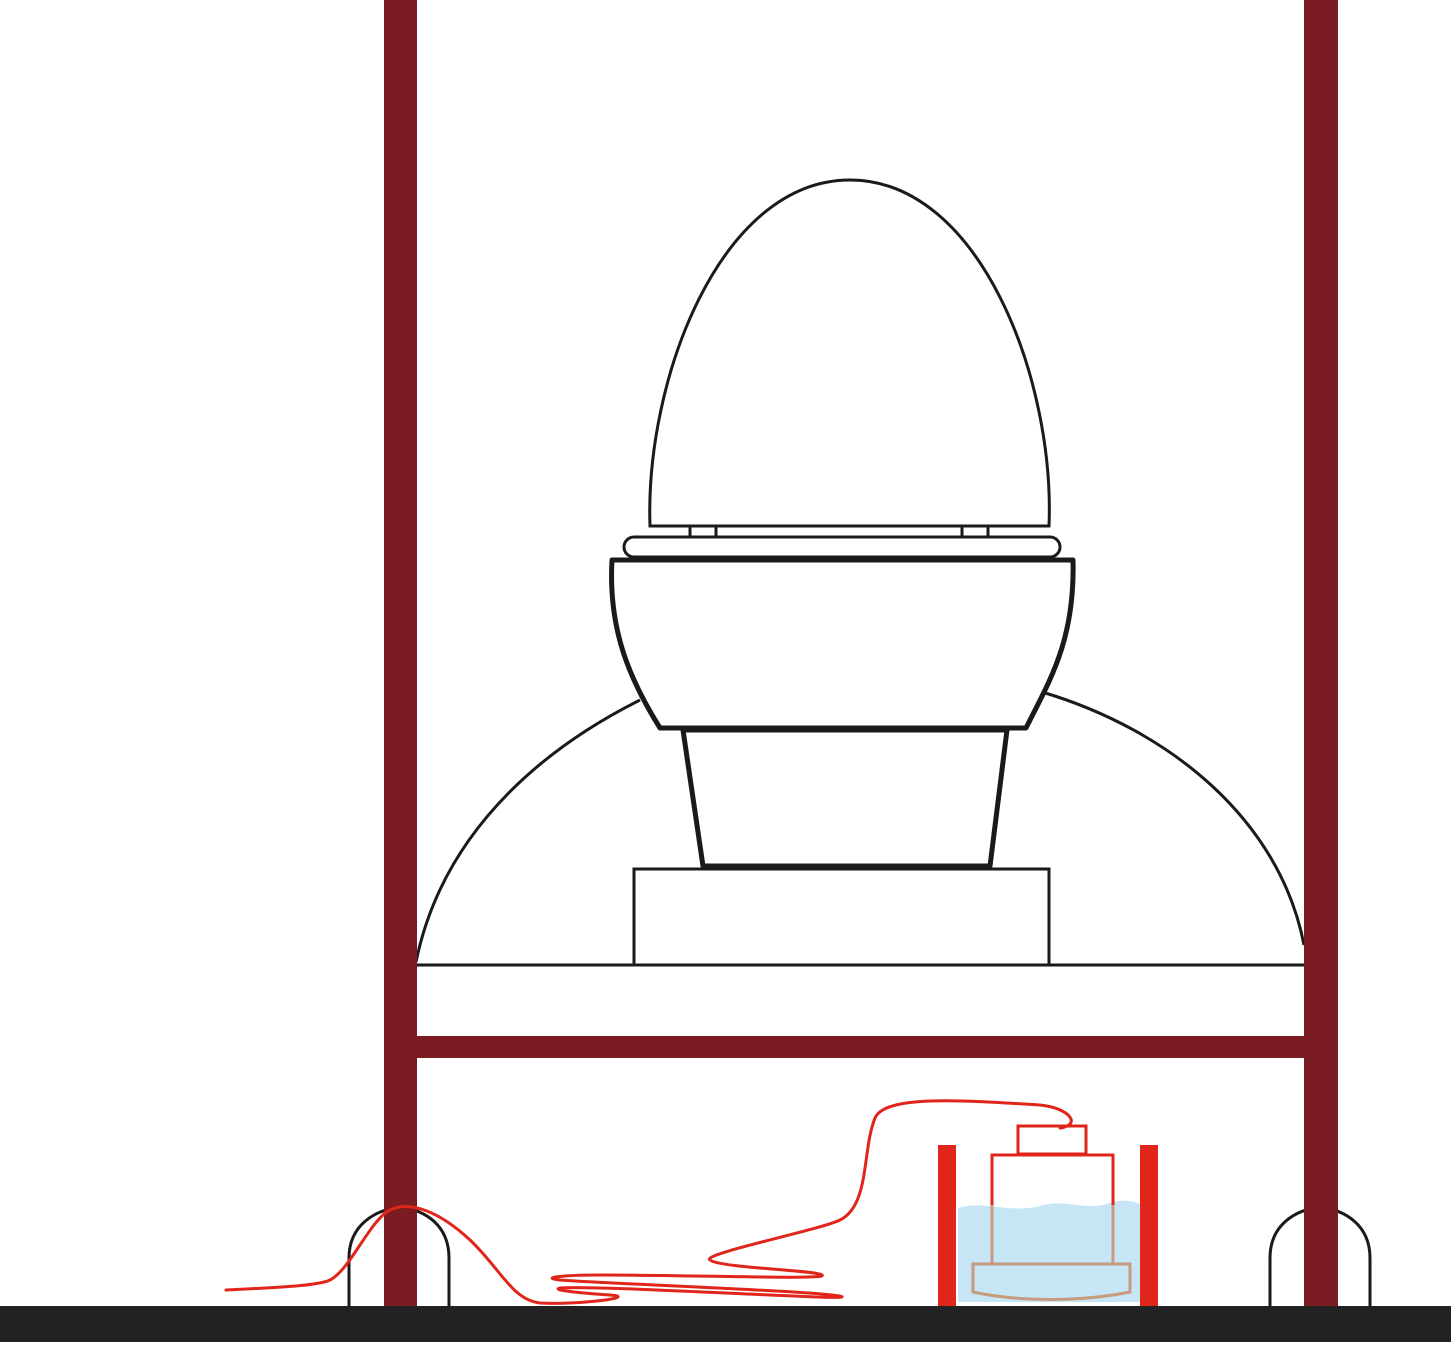  Describe the element at coordinates (725, 1324) in the screenshot. I see `floor` at that location.